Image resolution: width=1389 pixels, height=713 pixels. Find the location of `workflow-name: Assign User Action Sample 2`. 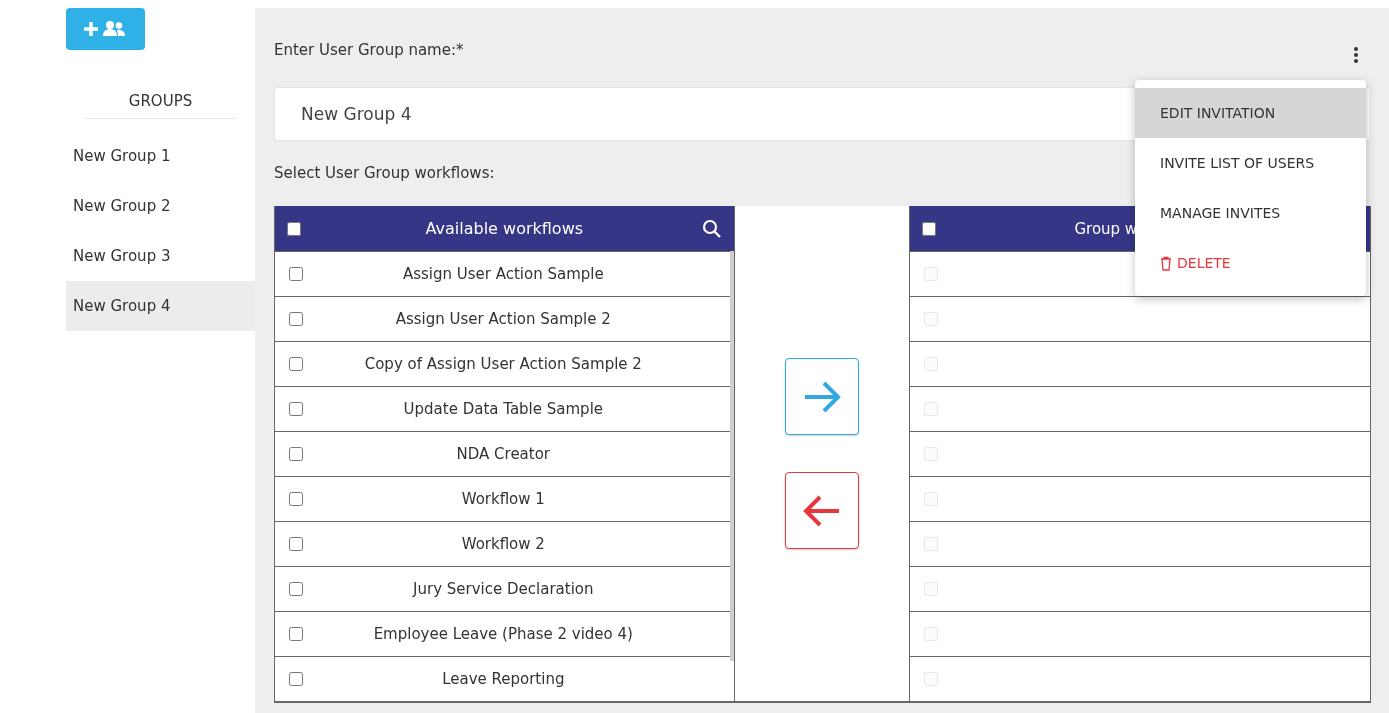

workflow-name: Assign User Action Sample 2 is located at coordinates (503, 319).